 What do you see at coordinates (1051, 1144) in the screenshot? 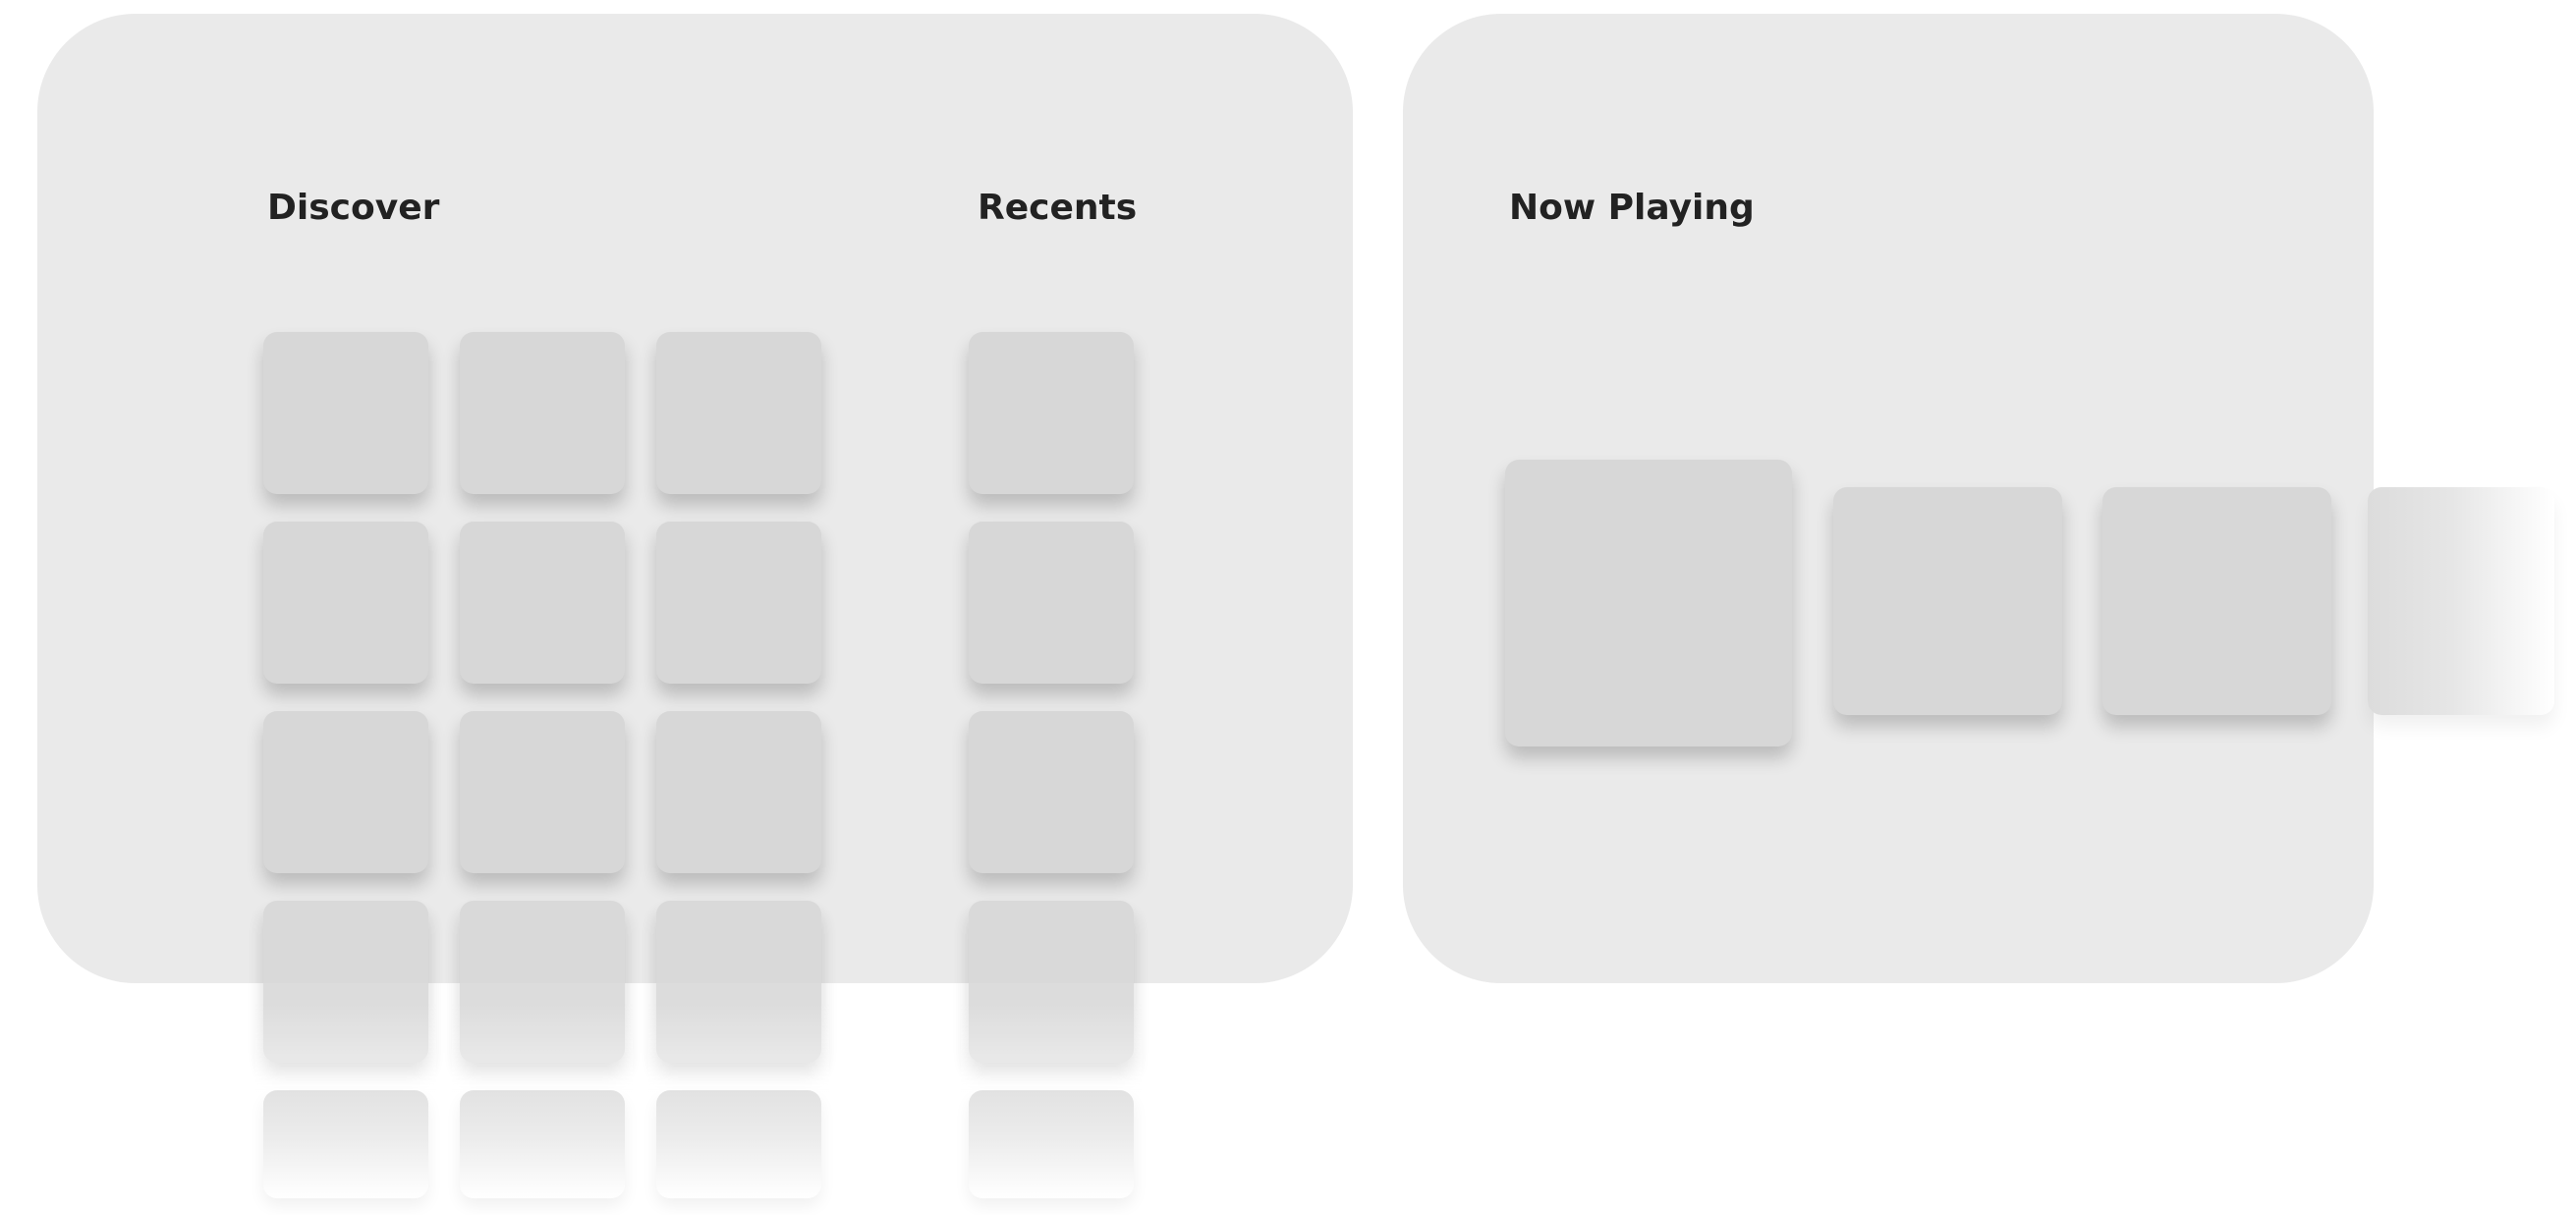
I see `recent-tile-faded` at bounding box center [1051, 1144].